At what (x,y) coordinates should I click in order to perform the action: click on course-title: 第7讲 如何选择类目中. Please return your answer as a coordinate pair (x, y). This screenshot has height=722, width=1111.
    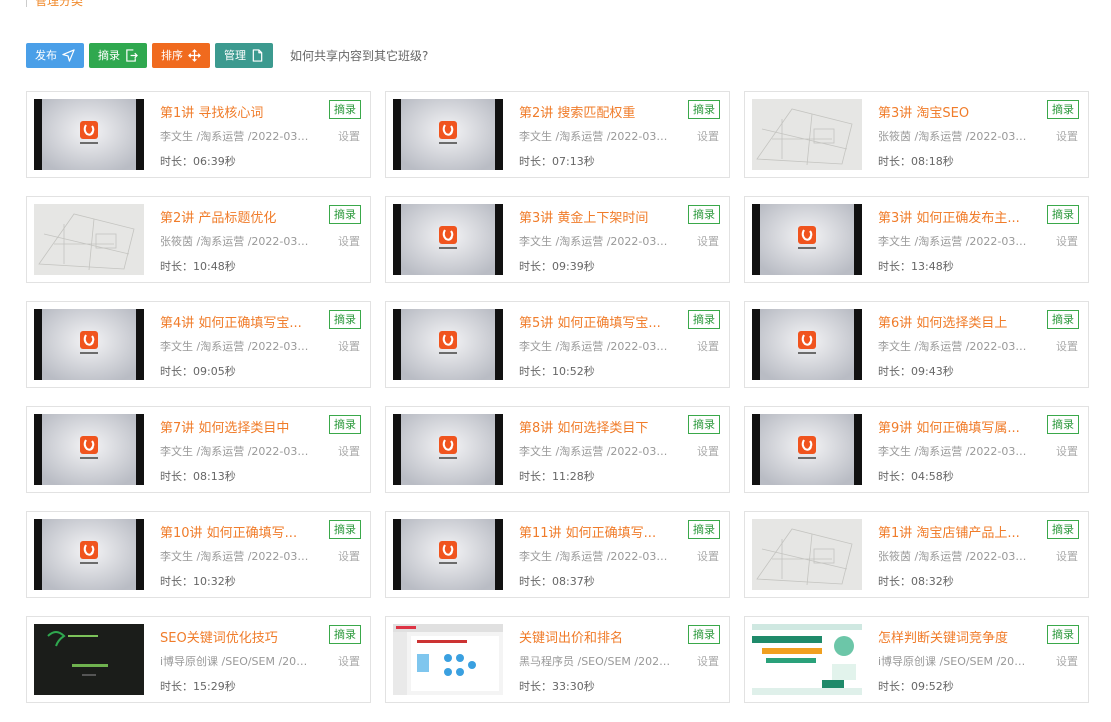
    Looking at the image, I should click on (240, 426).